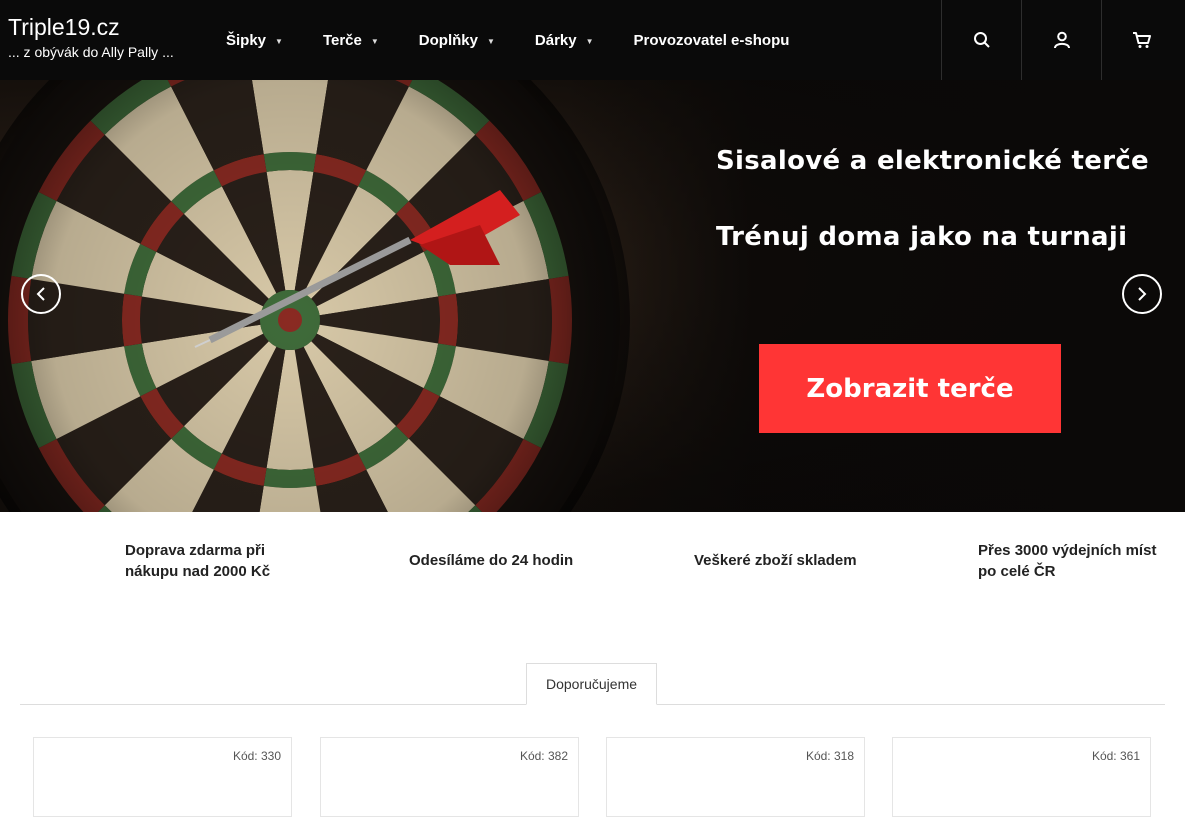 The height and width of the screenshot is (817, 1200). I want to click on chevron-right-icon, so click(1142, 294).